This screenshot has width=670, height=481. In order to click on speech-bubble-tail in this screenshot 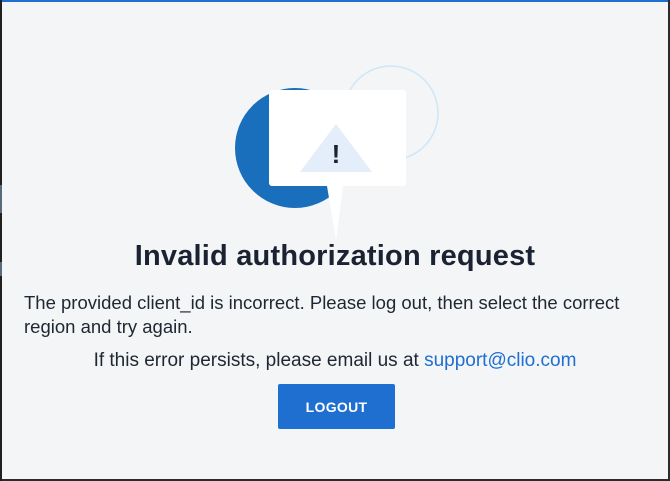, I will do `click(335, 213)`.